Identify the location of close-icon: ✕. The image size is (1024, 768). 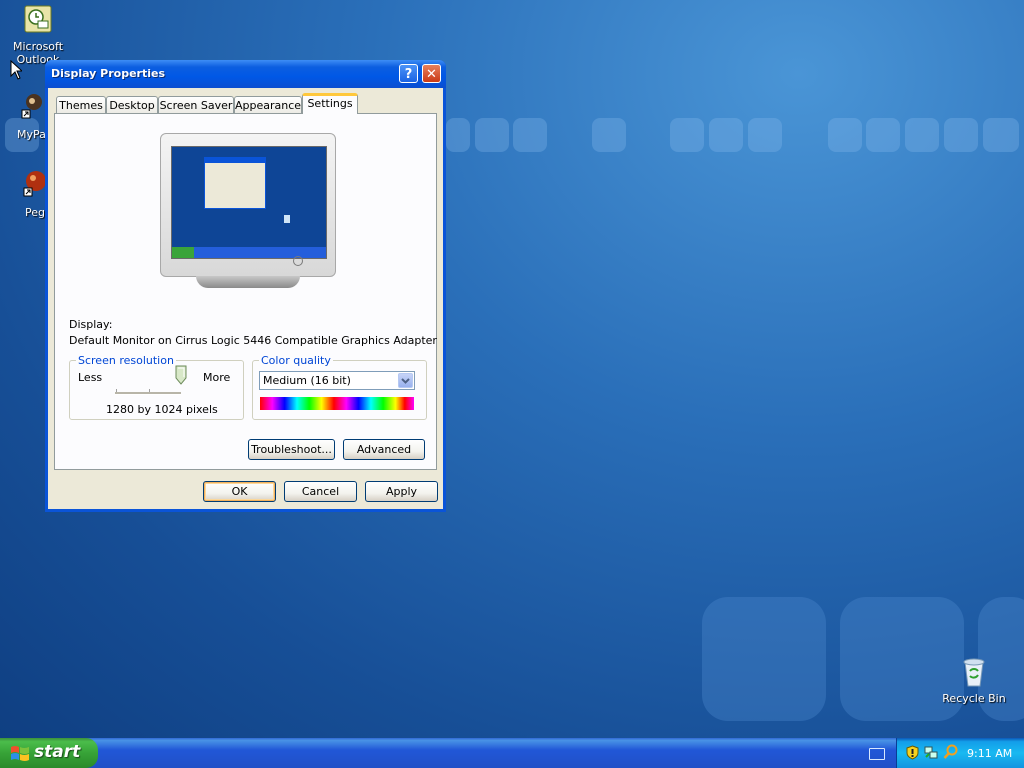
(431, 74).